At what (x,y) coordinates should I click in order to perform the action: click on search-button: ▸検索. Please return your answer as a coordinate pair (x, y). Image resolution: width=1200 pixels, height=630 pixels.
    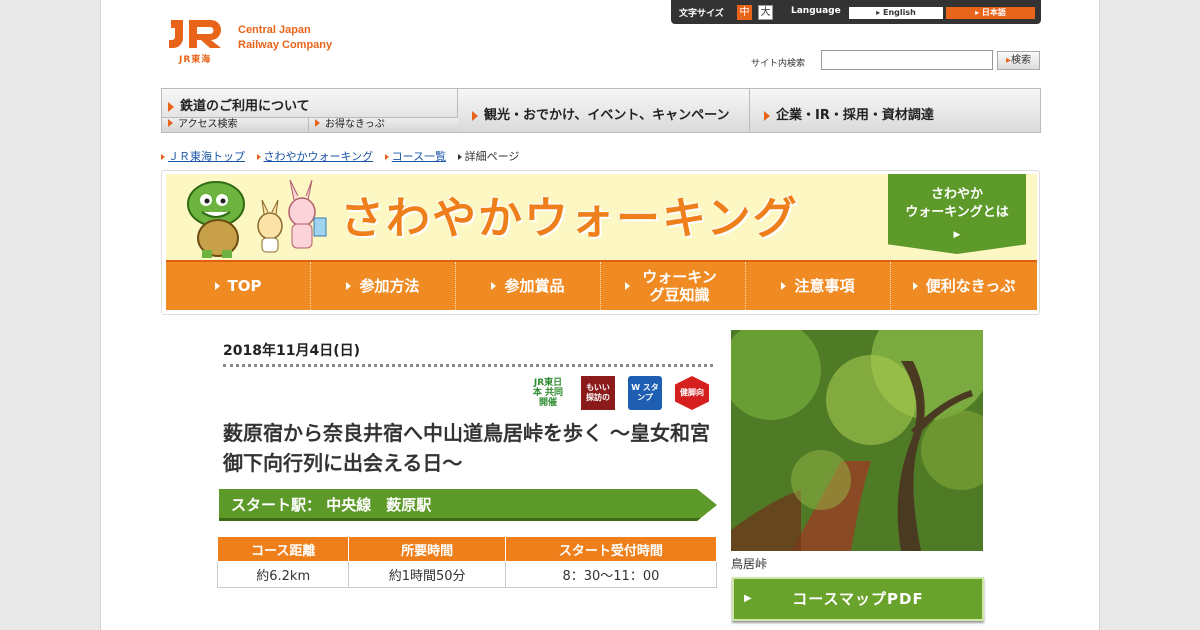
    Looking at the image, I should click on (1018, 60).